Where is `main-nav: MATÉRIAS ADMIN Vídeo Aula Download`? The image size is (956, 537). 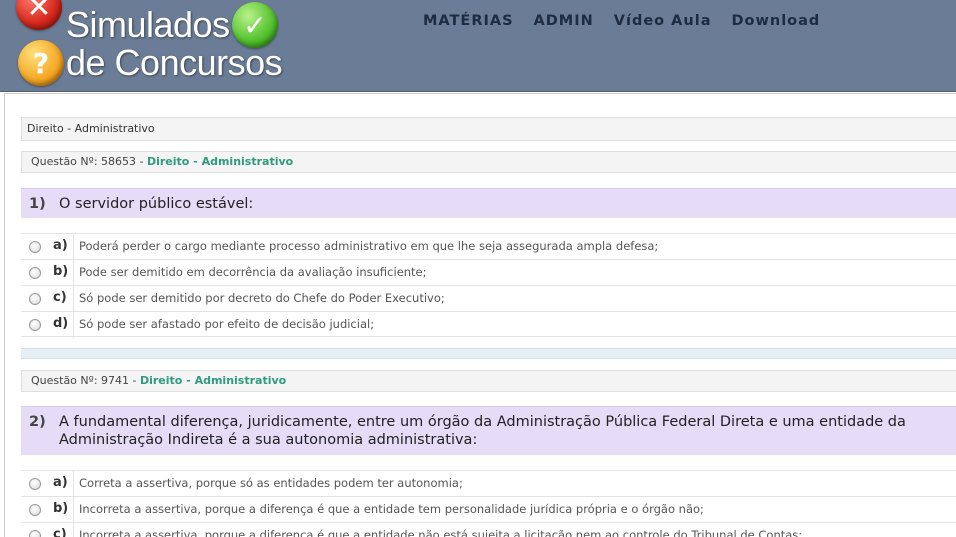 main-nav: MATÉRIAS ADMIN Vídeo Aula Download is located at coordinates (631, 21).